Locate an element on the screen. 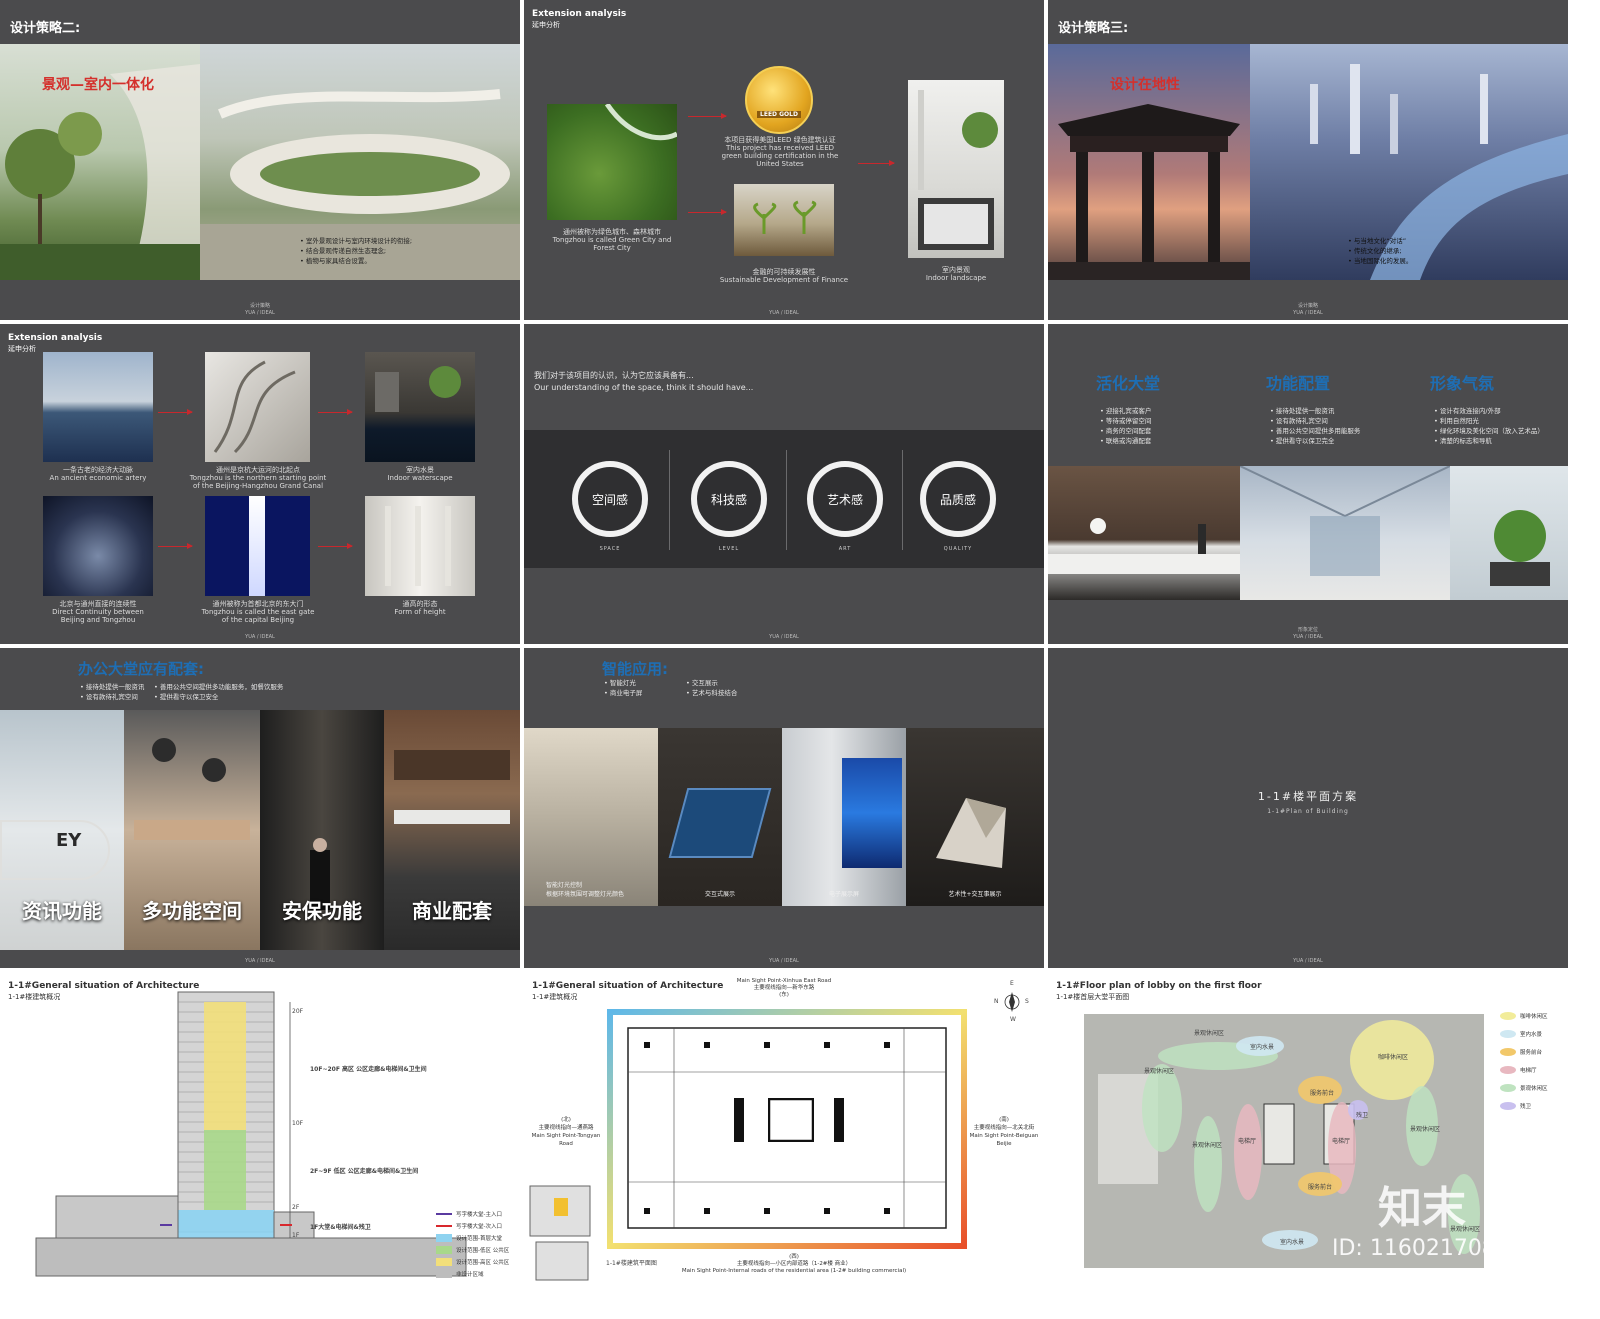 Image resolution: width=1600 pixels, height=1319 pixels. caption-cn: 通州被称为首都北京的东大门 is located at coordinates (258, 604).